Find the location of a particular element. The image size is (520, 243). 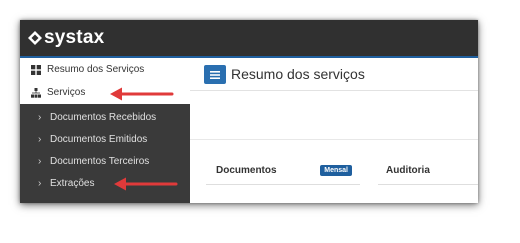

card-auditoria-header: Auditoria is located at coordinates (428, 171).